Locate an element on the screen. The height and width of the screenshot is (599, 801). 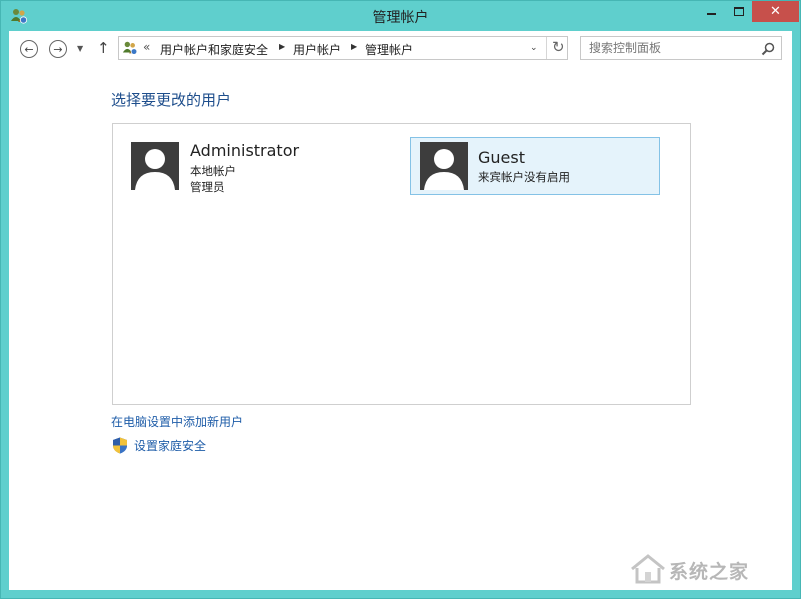
maximize-icon is located at coordinates (739, 11).